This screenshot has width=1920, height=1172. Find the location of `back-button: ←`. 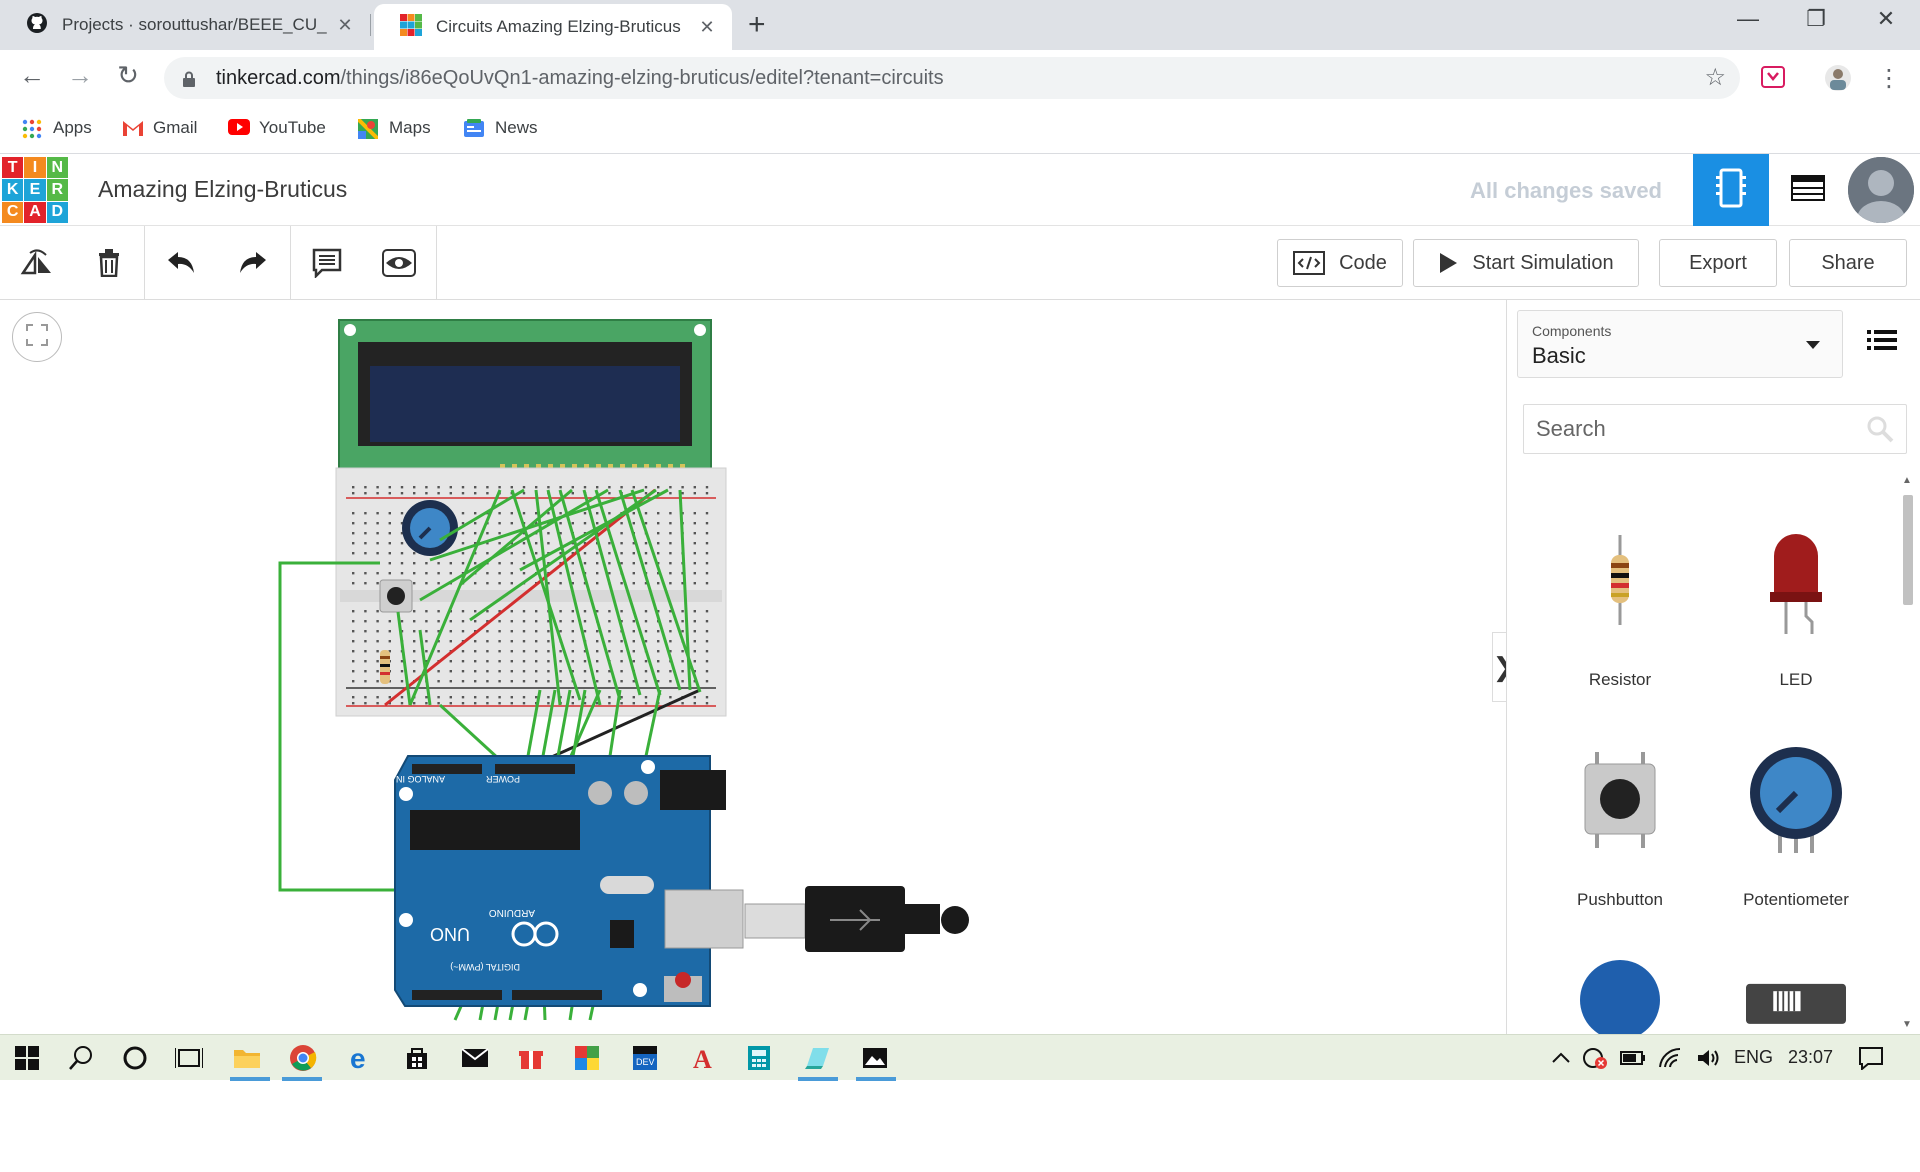

back-button: ← is located at coordinates (32, 75).